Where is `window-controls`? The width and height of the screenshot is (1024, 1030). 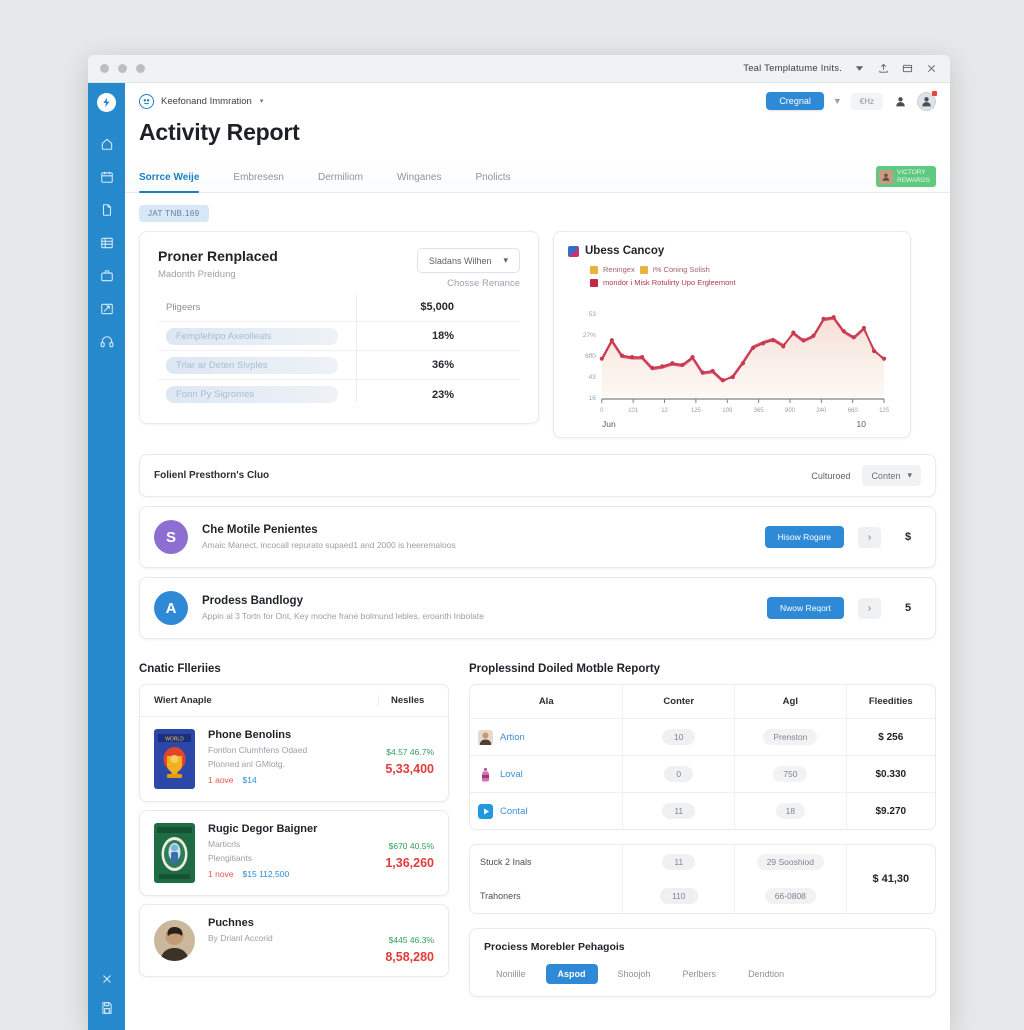 window-controls is located at coordinates (122, 68).